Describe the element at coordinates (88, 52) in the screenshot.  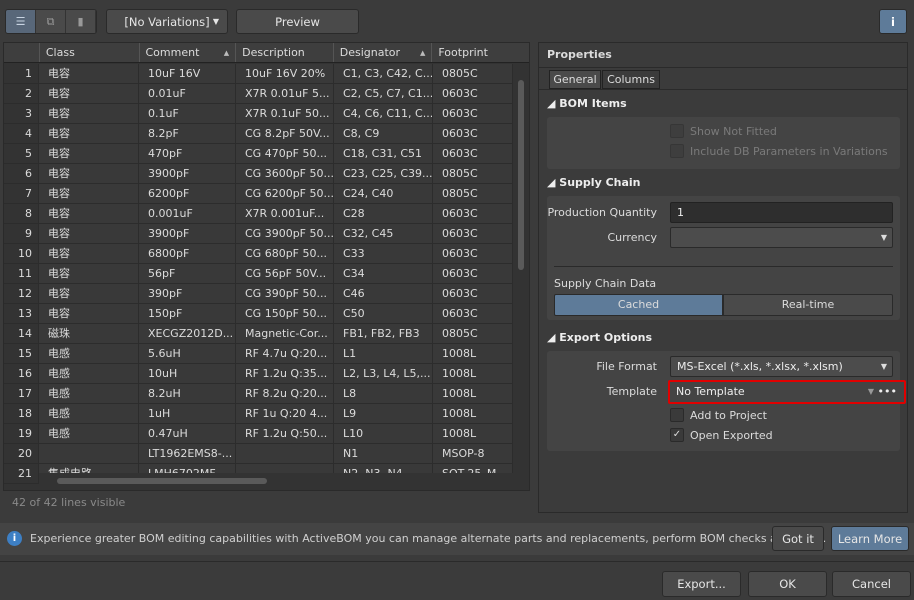
I see `column-header-class: Class` at that location.